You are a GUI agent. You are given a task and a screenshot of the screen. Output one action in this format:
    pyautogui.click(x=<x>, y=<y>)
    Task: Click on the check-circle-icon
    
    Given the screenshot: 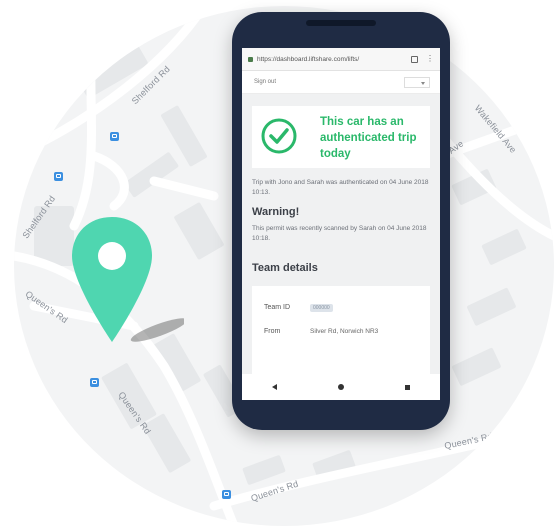 What is the action you would take?
    pyautogui.click(x=279, y=136)
    